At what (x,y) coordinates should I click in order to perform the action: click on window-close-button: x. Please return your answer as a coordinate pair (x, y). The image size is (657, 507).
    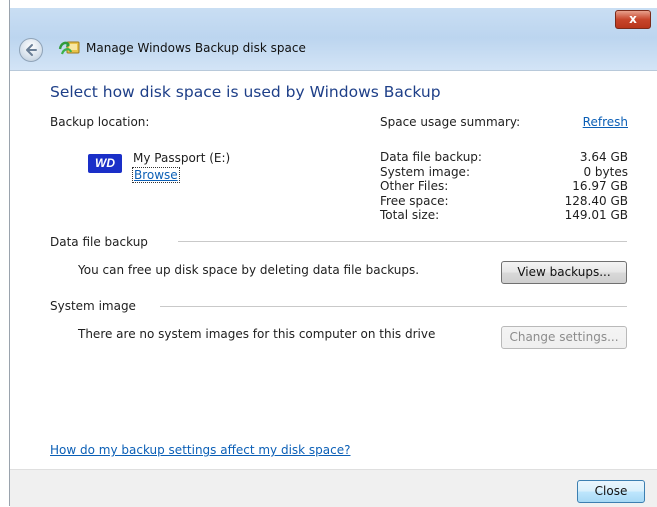
    Looking at the image, I should click on (633, 19).